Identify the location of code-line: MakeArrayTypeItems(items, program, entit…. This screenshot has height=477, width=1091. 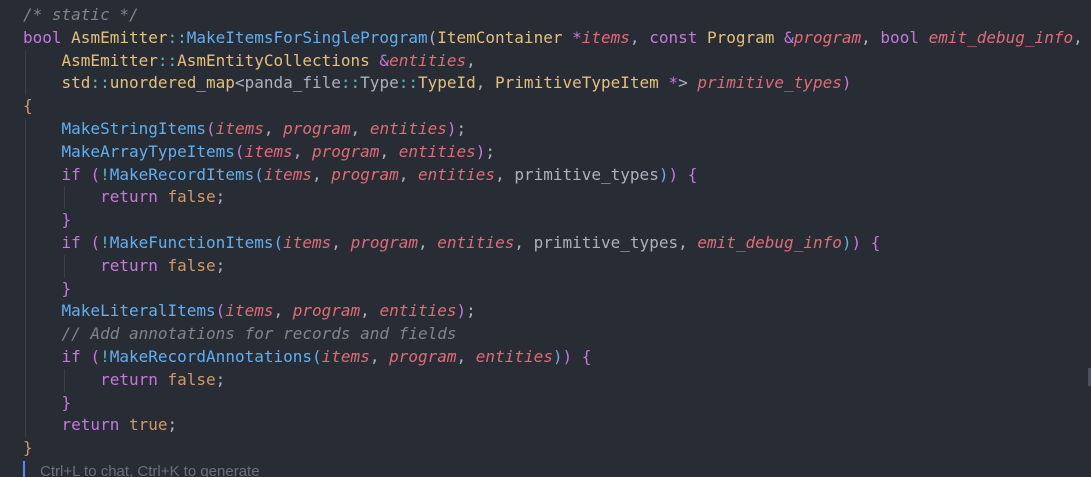
(553, 152).